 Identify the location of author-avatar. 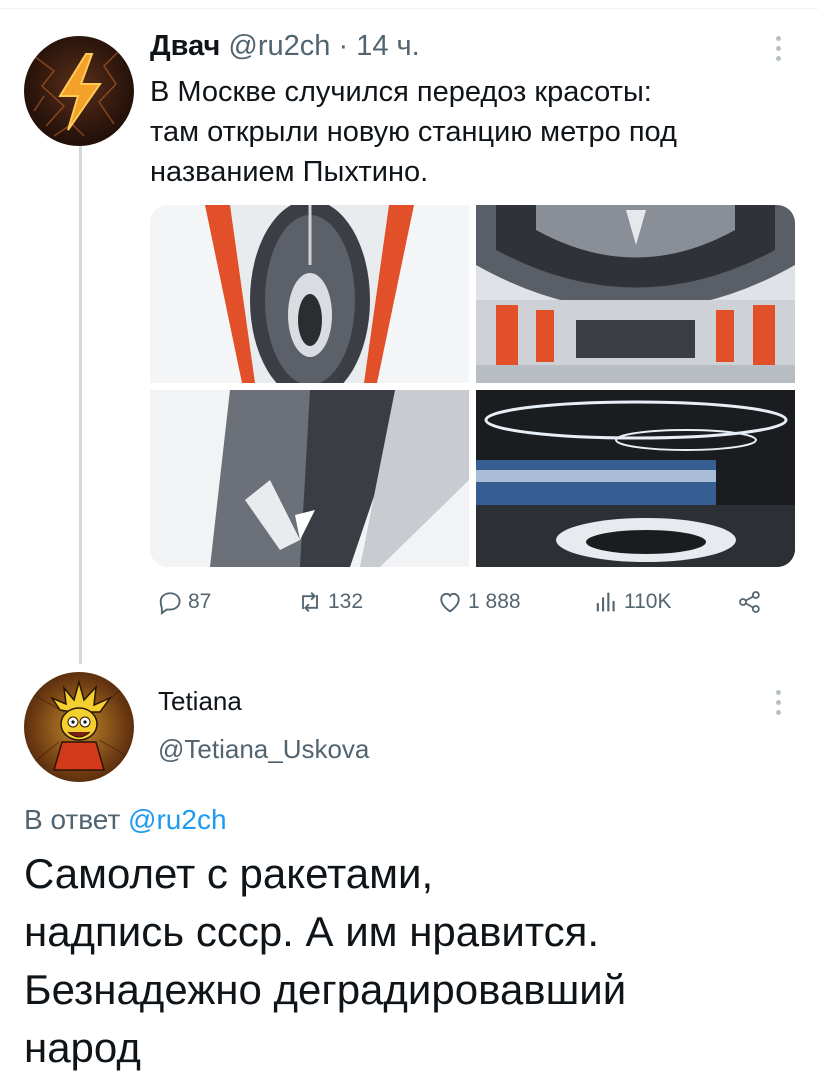
(79, 91).